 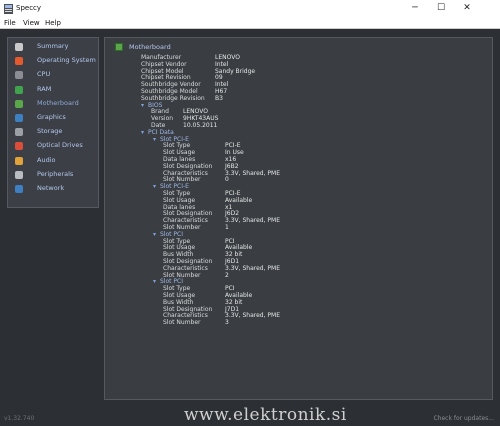 I want to click on sidebar-item-label: Audio, so click(x=46, y=159).